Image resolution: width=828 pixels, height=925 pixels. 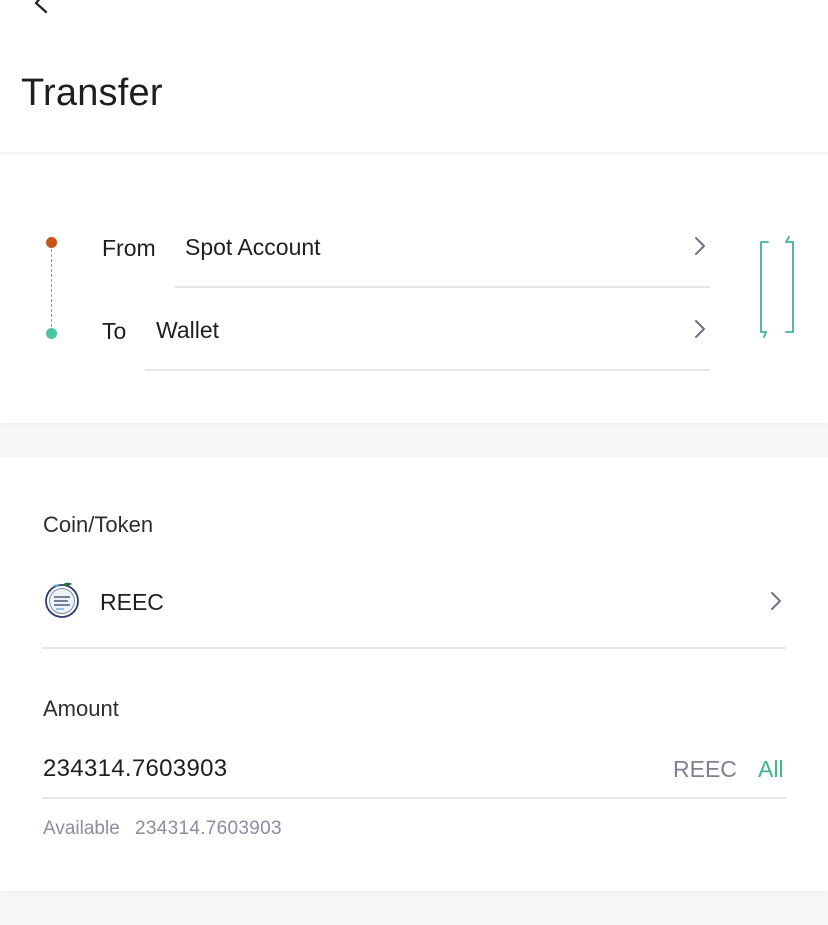 What do you see at coordinates (414, 798) in the screenshot?
I see `amount-divider` at bounding box center [414, 798].